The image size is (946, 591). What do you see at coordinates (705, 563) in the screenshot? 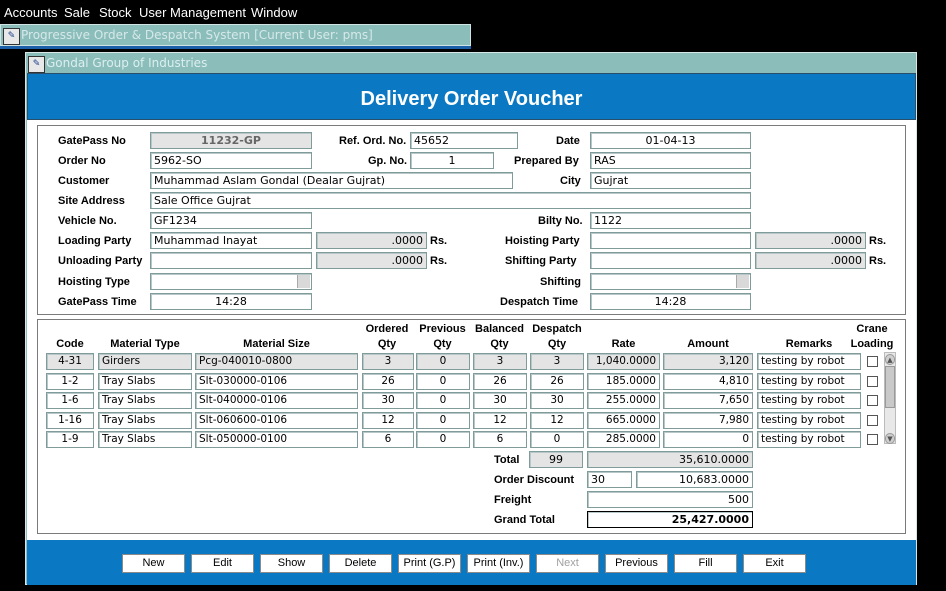
I see `fill-button: Fill` at bounding box center [705, 563].